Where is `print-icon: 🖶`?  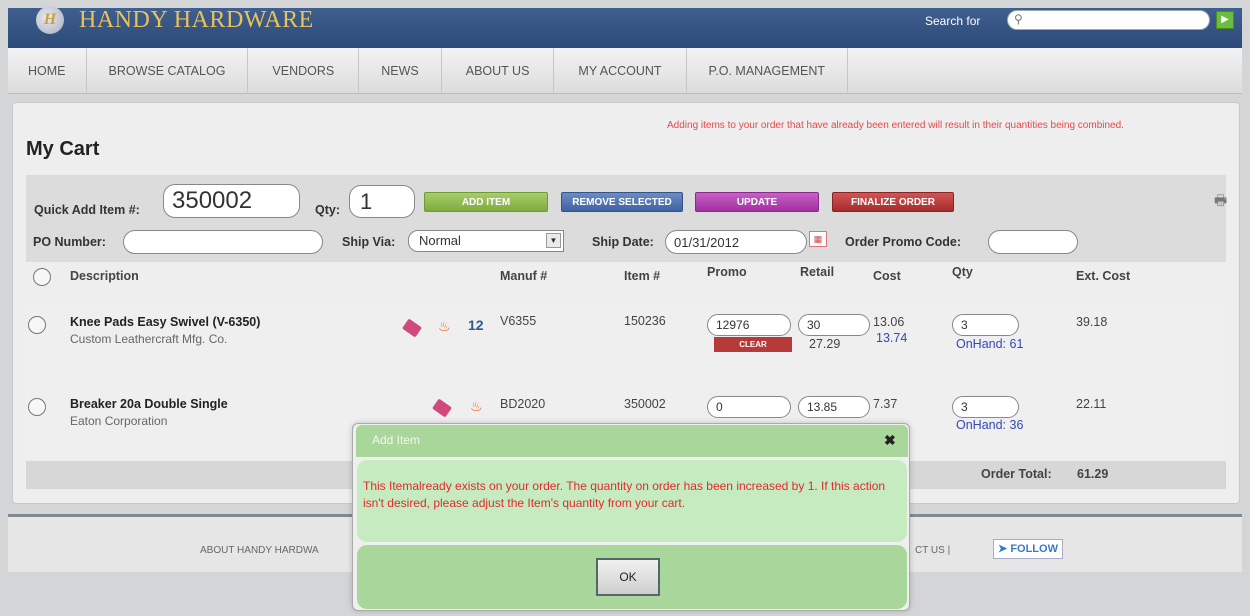 print-icon: 🖶 is located at coordinates (1220, 202).